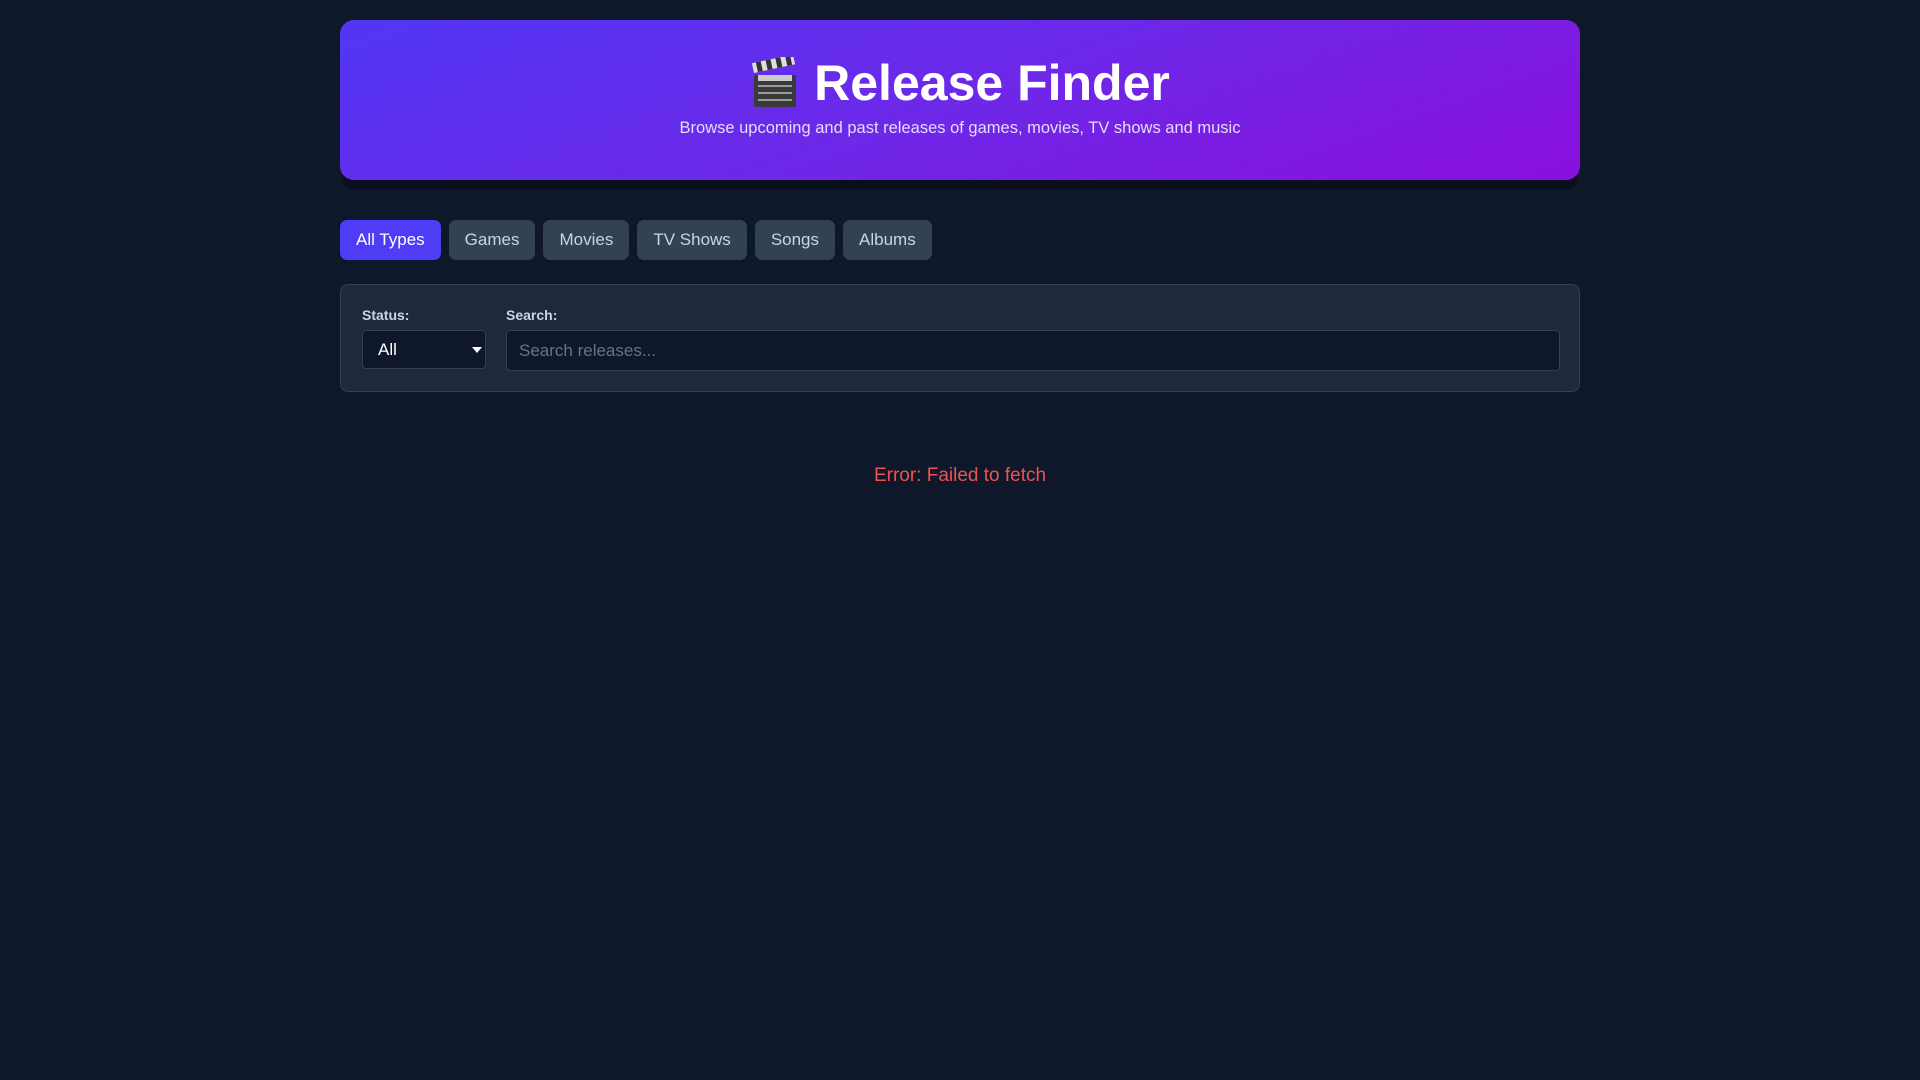 This screenshot has width=1920, height=1080. I want to click on page-title: Release Finder, so click(992, 83).